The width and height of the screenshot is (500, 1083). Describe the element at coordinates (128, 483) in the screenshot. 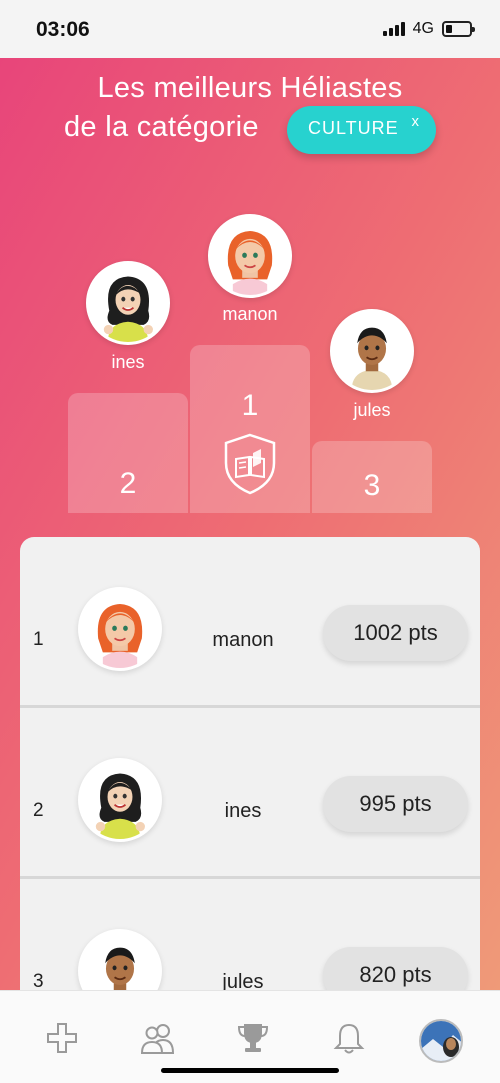

I see `podium-number-second: 2` at that location.